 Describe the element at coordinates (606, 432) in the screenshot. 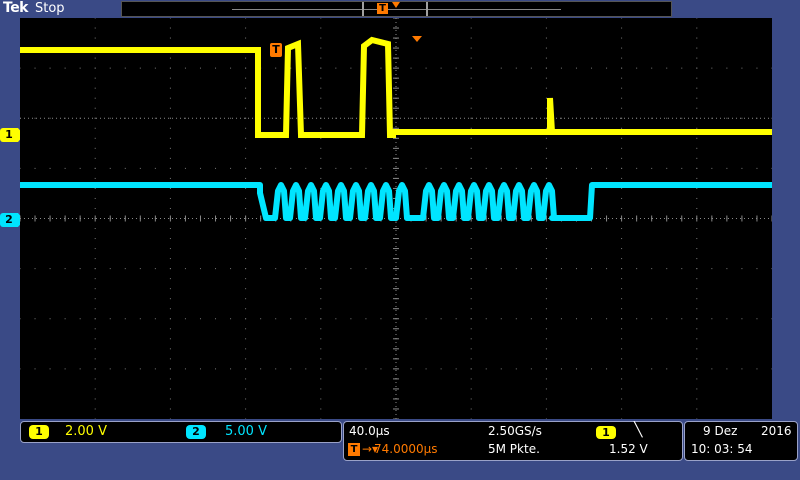

I see `trigger-source-badge: 1` at that location.